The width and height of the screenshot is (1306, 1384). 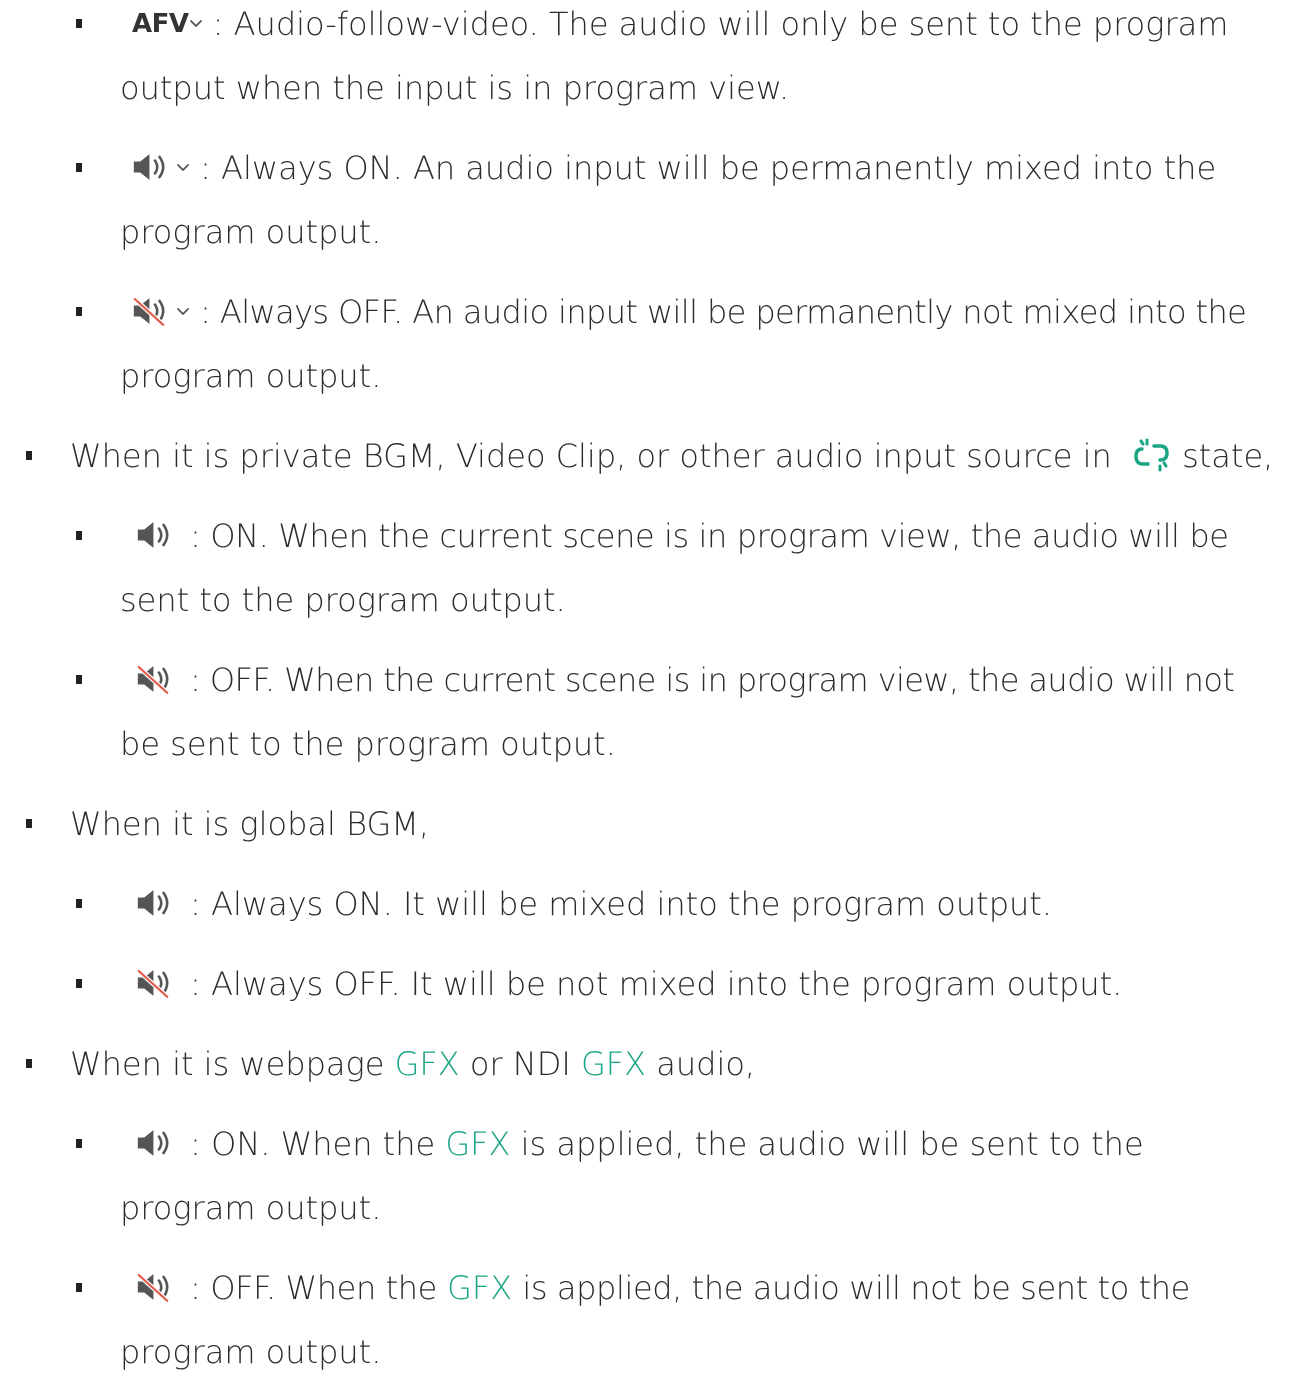 I want to click on private-intro-suffix: state,, so click(x=1228, y=456).